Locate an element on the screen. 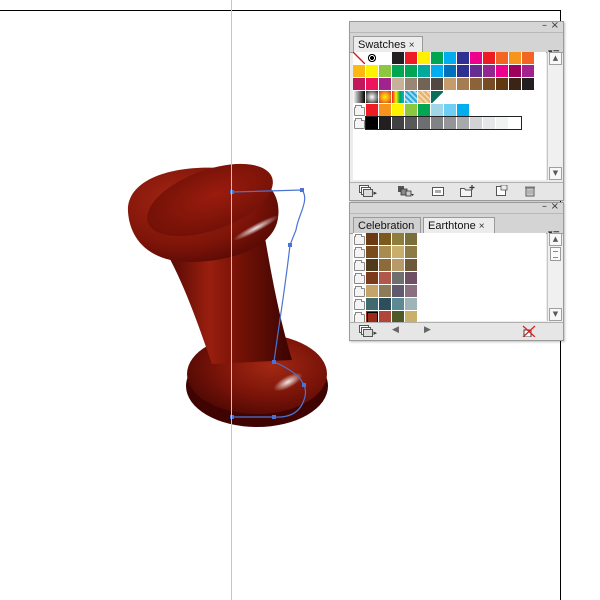 The height and width of the screenshot is (600, 600). scroll-up-arrow: ▲ is located at coordinates (555, 239).